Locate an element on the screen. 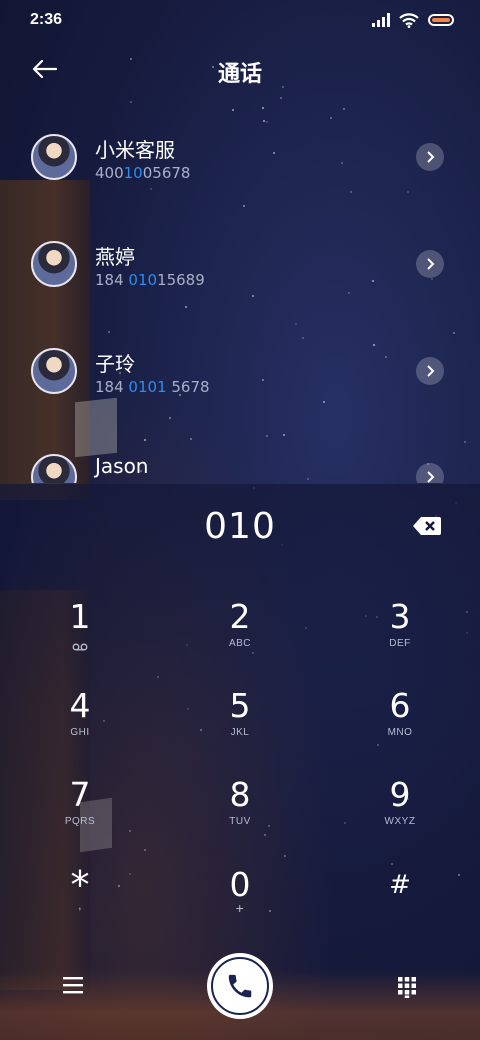  key-digit: 2 is located at coordinates (240, 616).